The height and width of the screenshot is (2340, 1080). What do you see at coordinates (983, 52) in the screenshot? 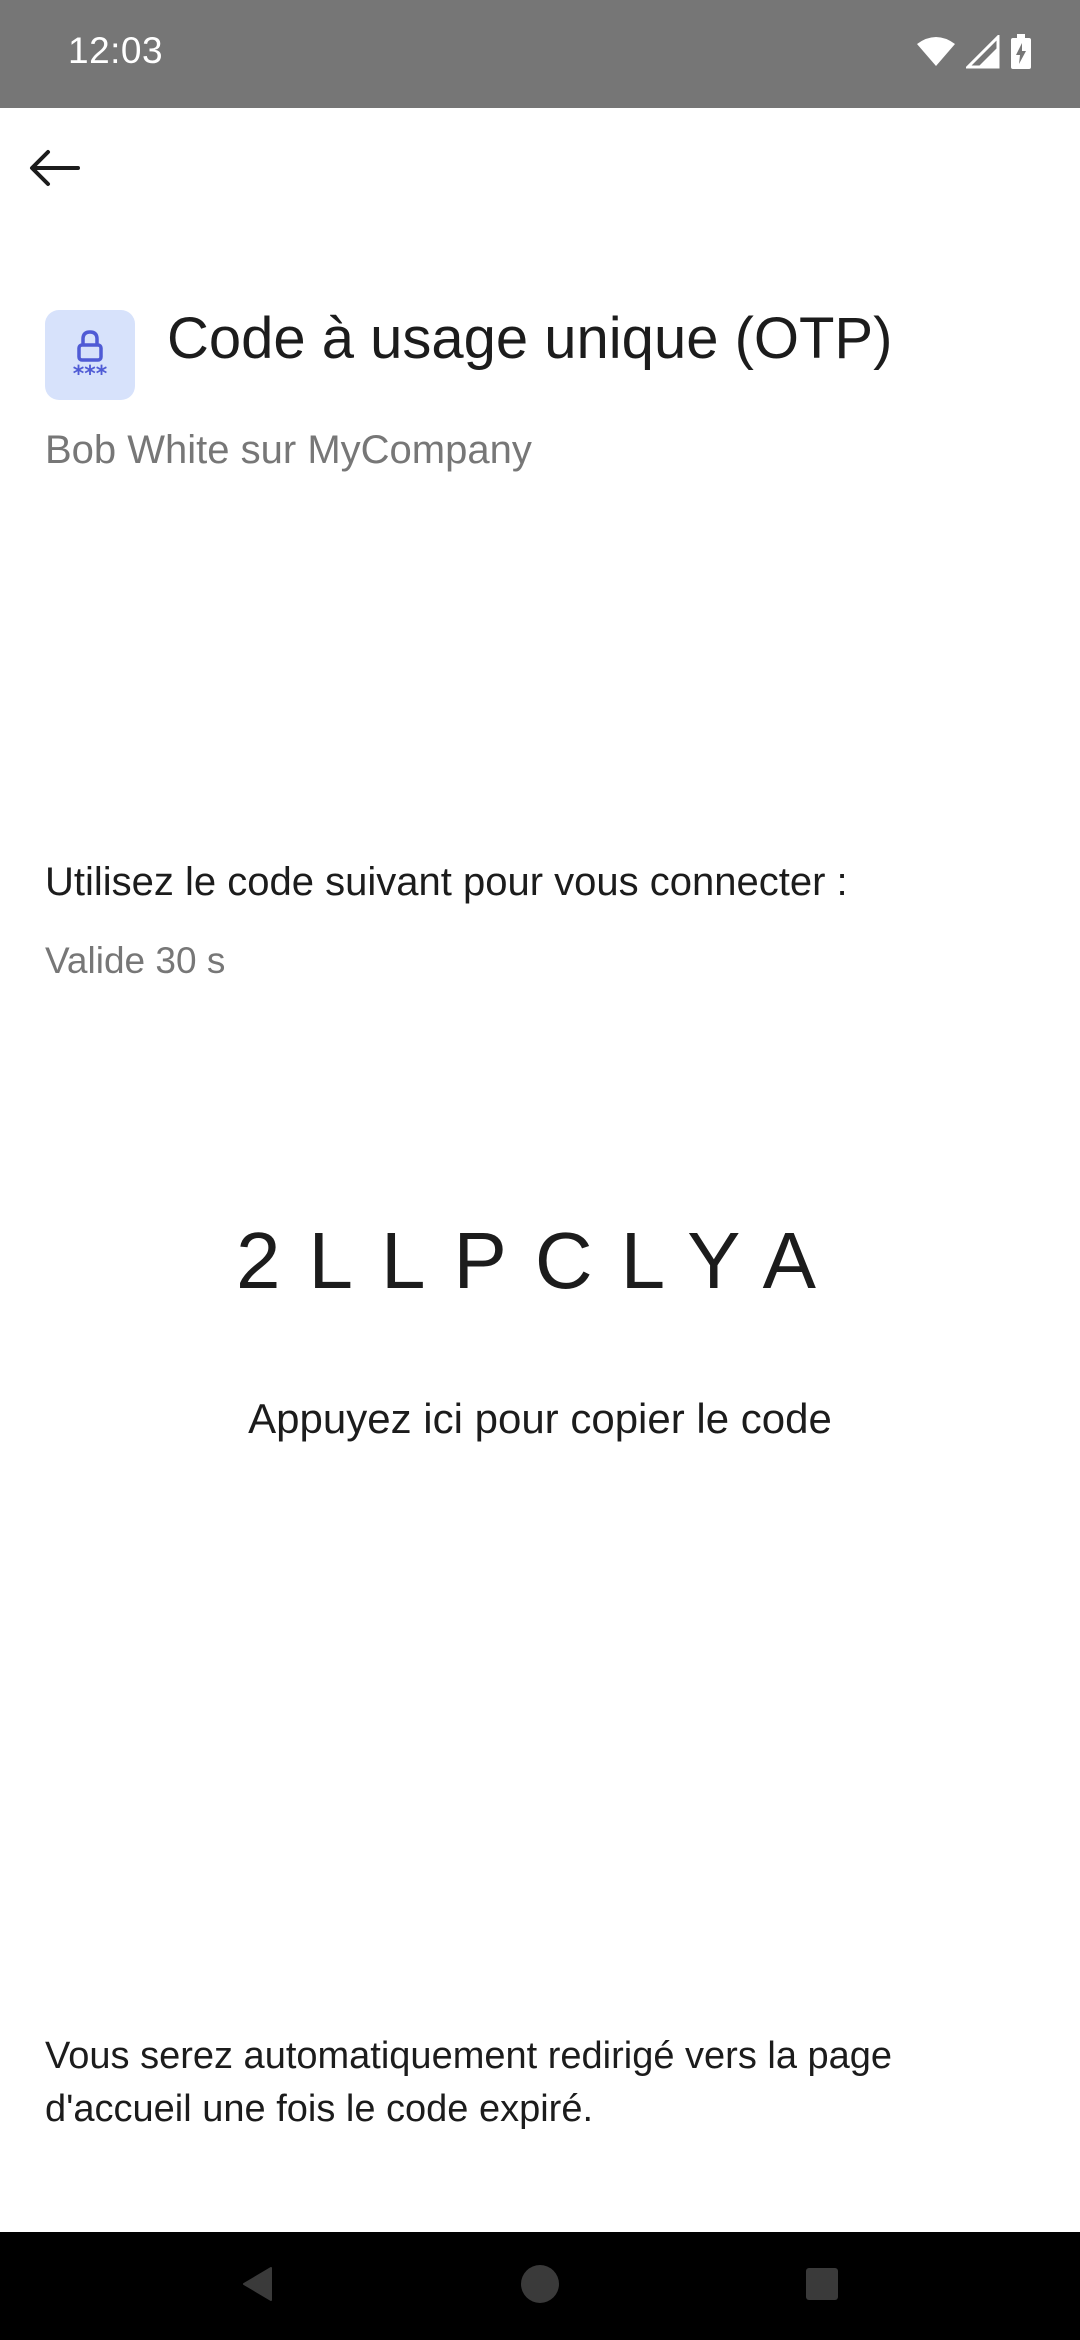
I see `cellular-signal-icon` at bounding box center [983, 52].